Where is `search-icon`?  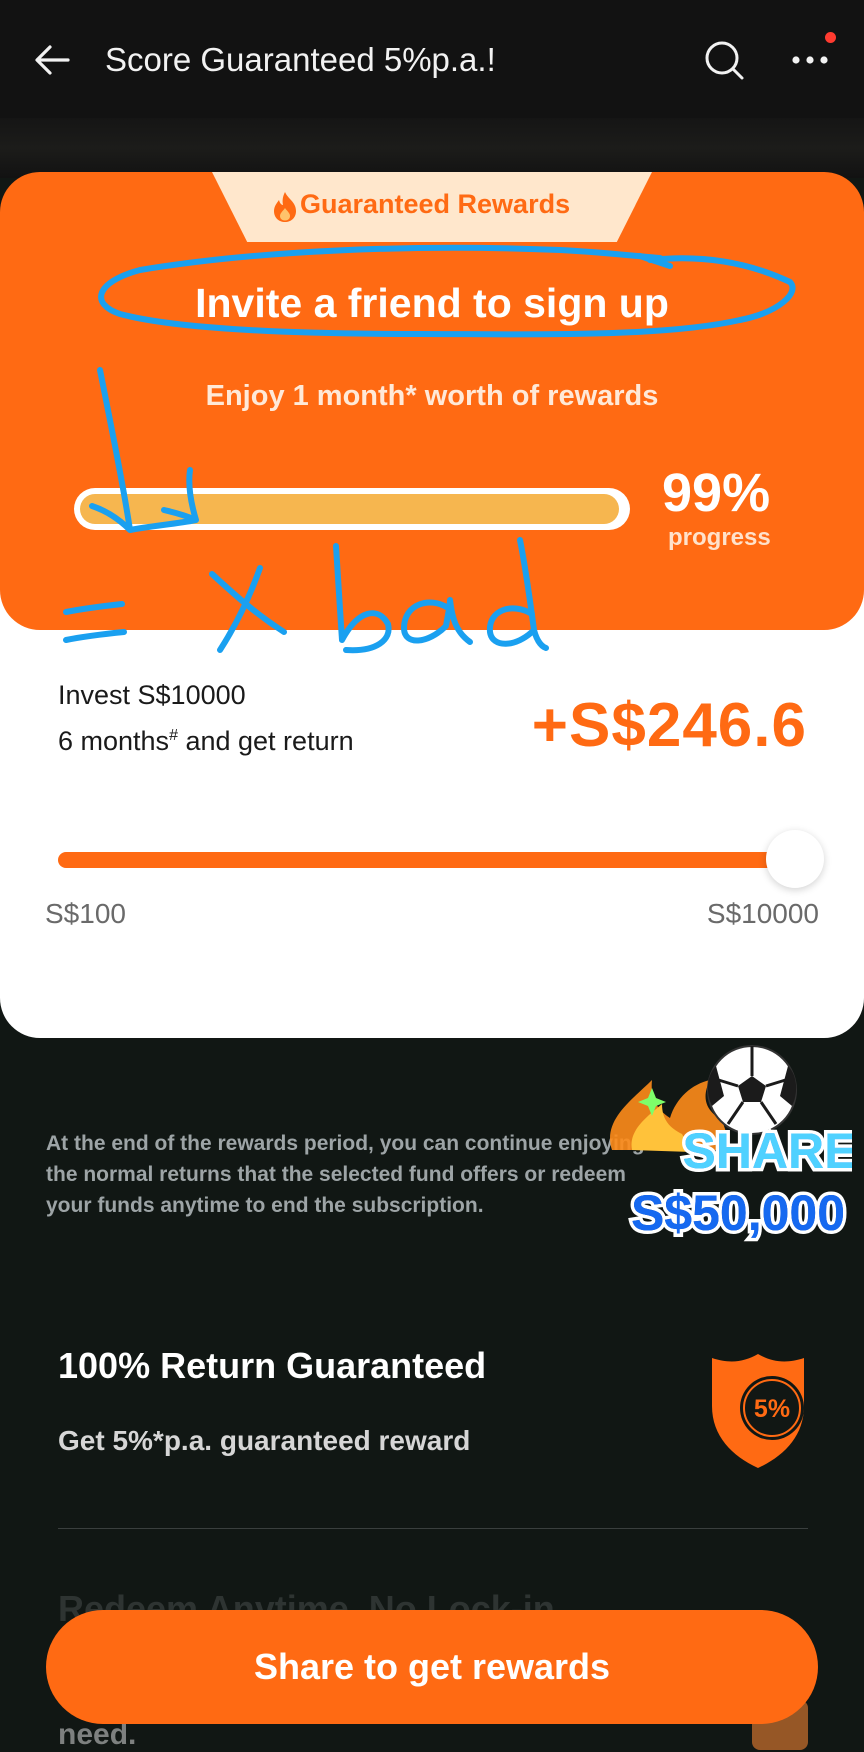
search-icon is located at coordinates (724, 60).